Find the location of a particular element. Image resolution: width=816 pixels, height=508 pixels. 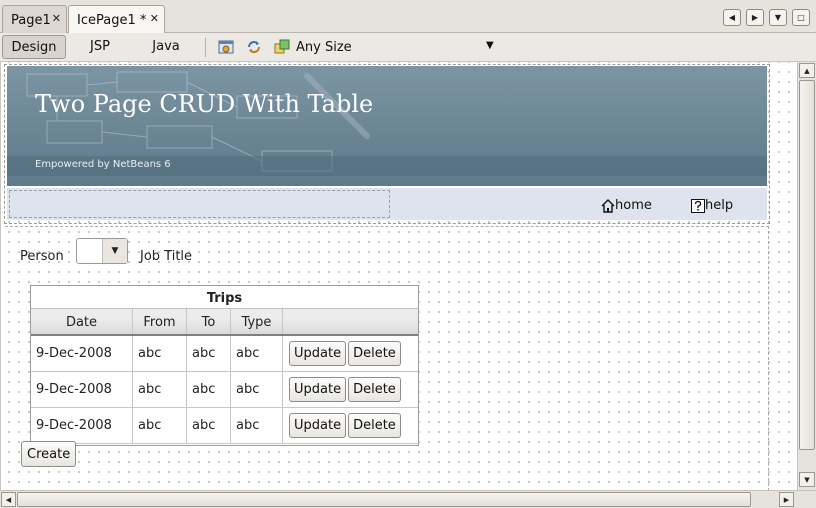

tab-page1: Page1 ✕ is located at coordinates (34, 19).